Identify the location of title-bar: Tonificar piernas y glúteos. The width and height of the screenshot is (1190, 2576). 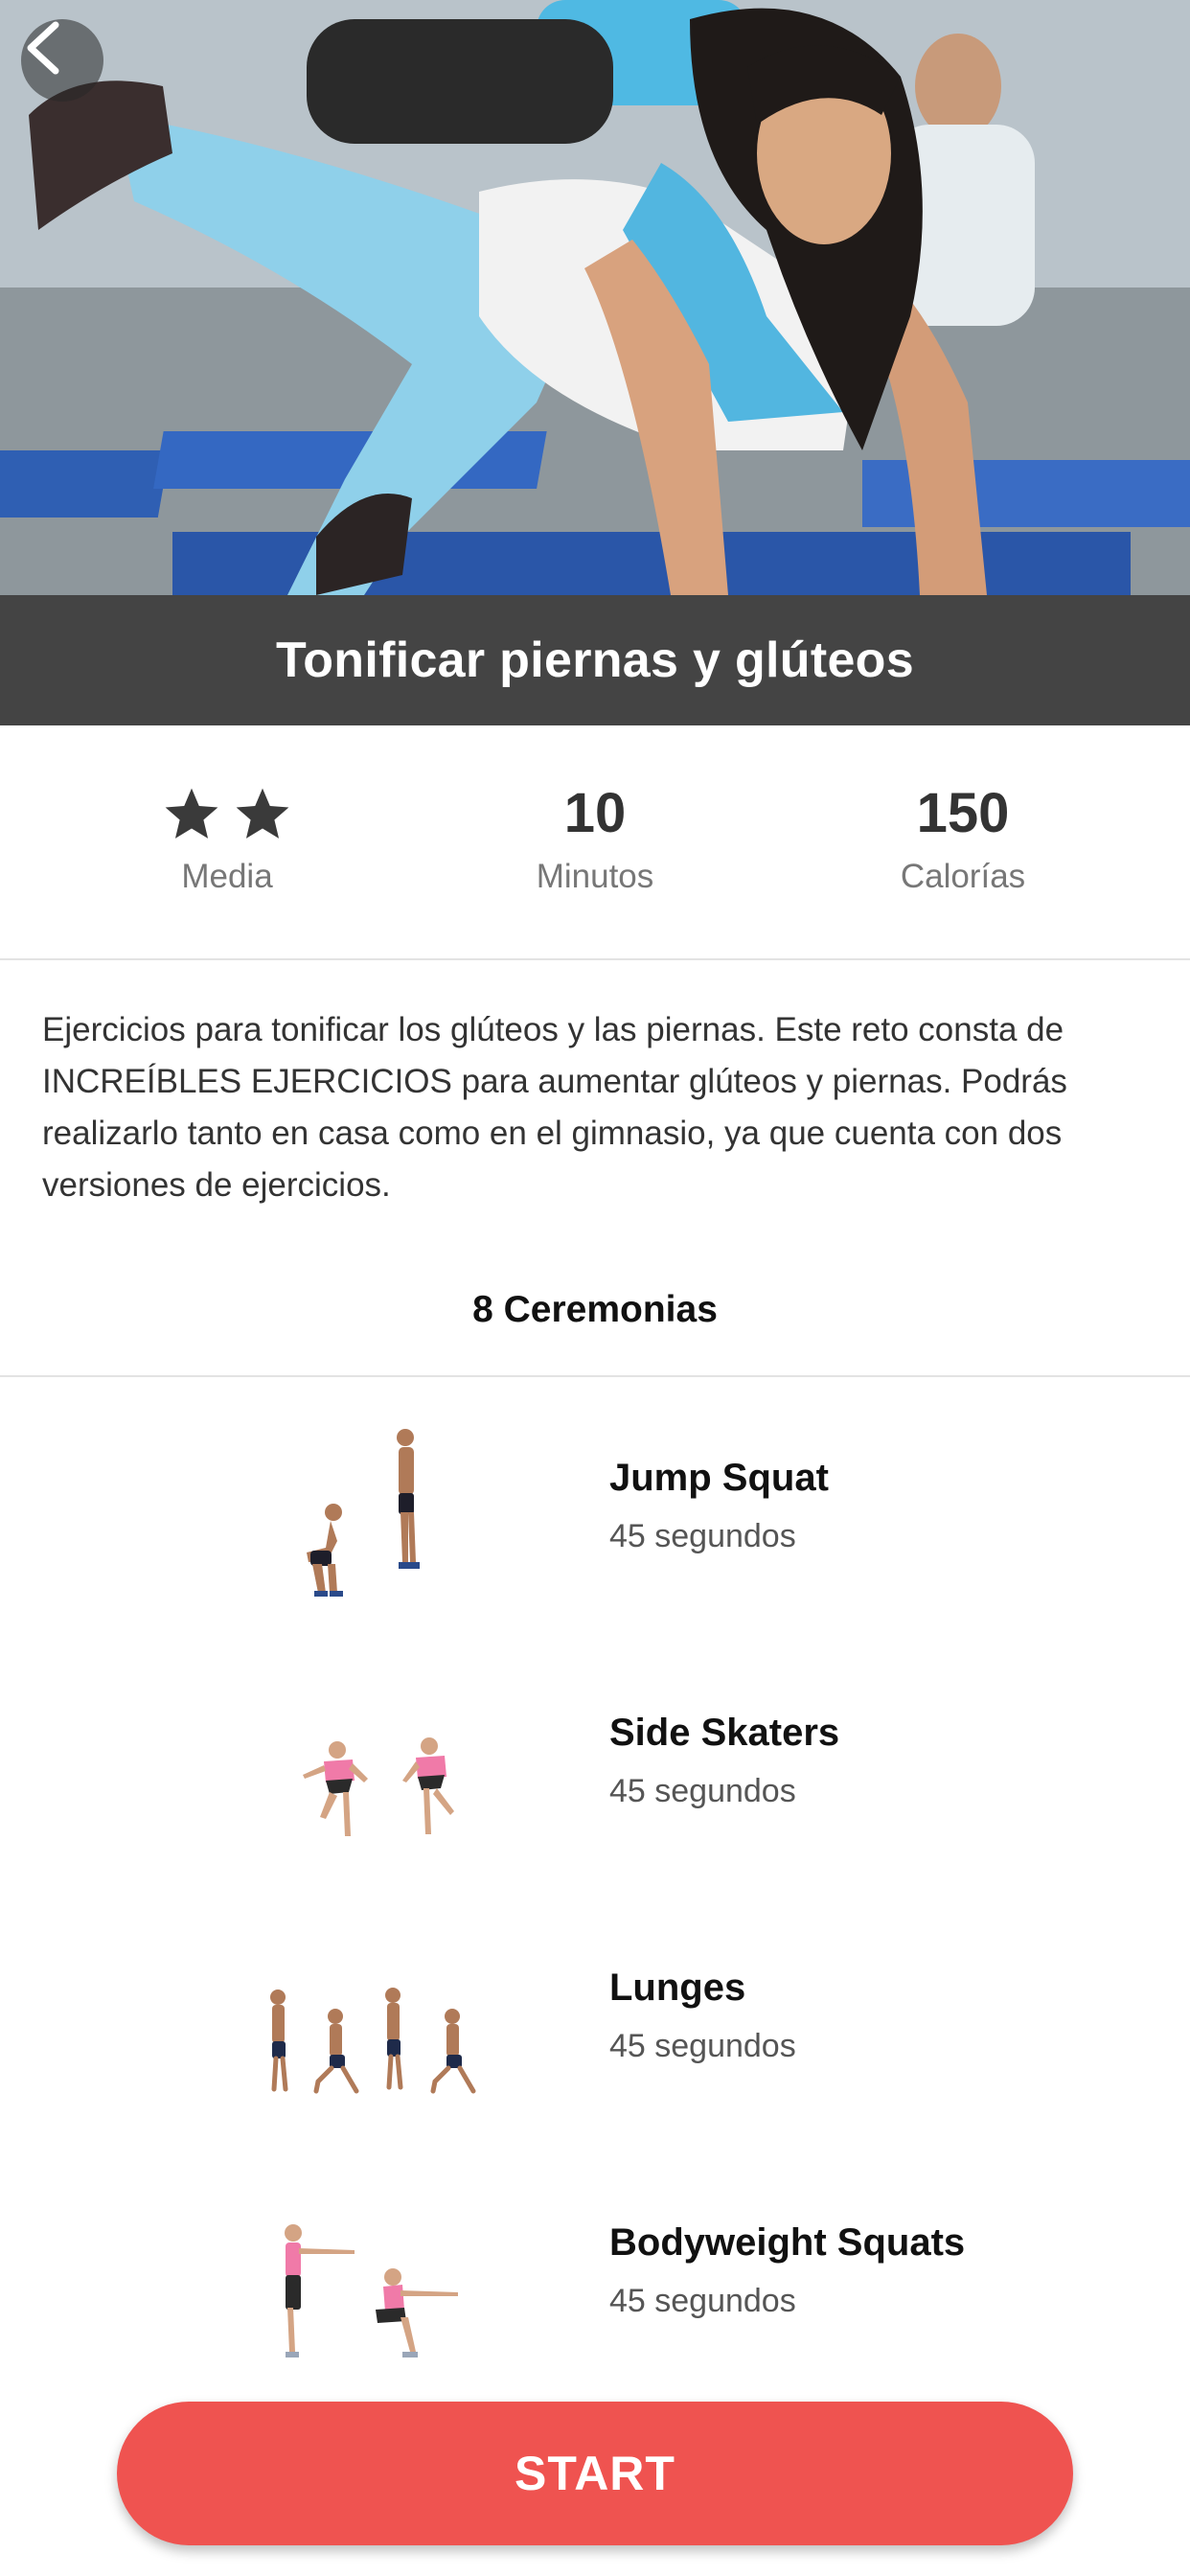
(595, 660).